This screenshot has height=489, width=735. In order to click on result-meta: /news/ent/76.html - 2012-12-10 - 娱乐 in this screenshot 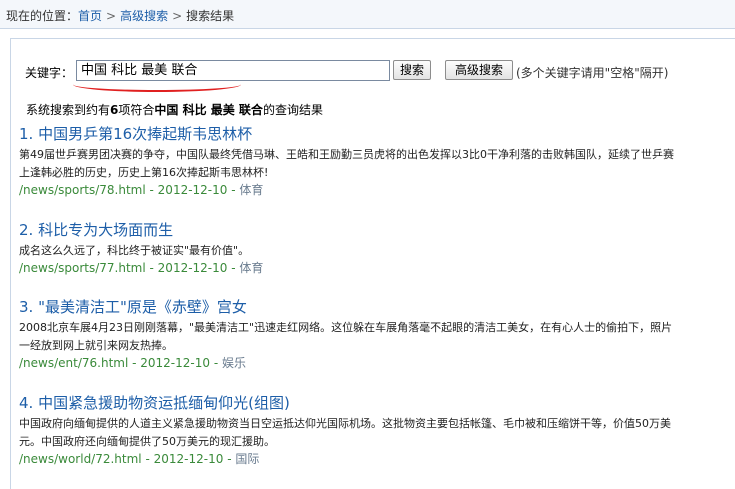, I will do `click(132, 363)`.